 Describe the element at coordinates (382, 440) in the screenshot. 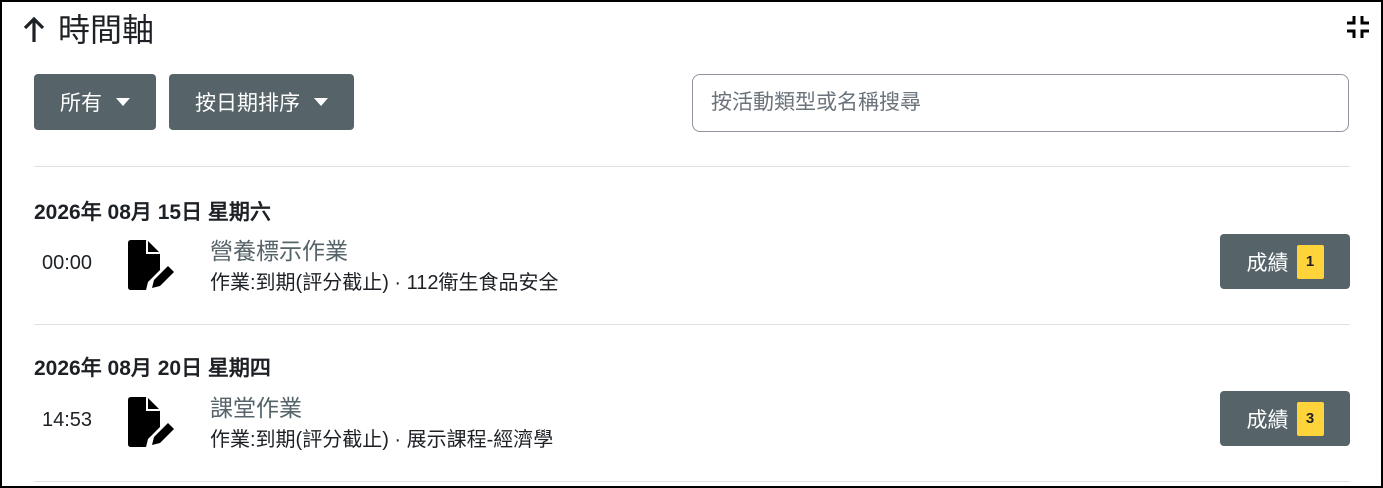

I see `event-meta: 作業:到期(評分截止) · 展示課程-經濟學` at that location.